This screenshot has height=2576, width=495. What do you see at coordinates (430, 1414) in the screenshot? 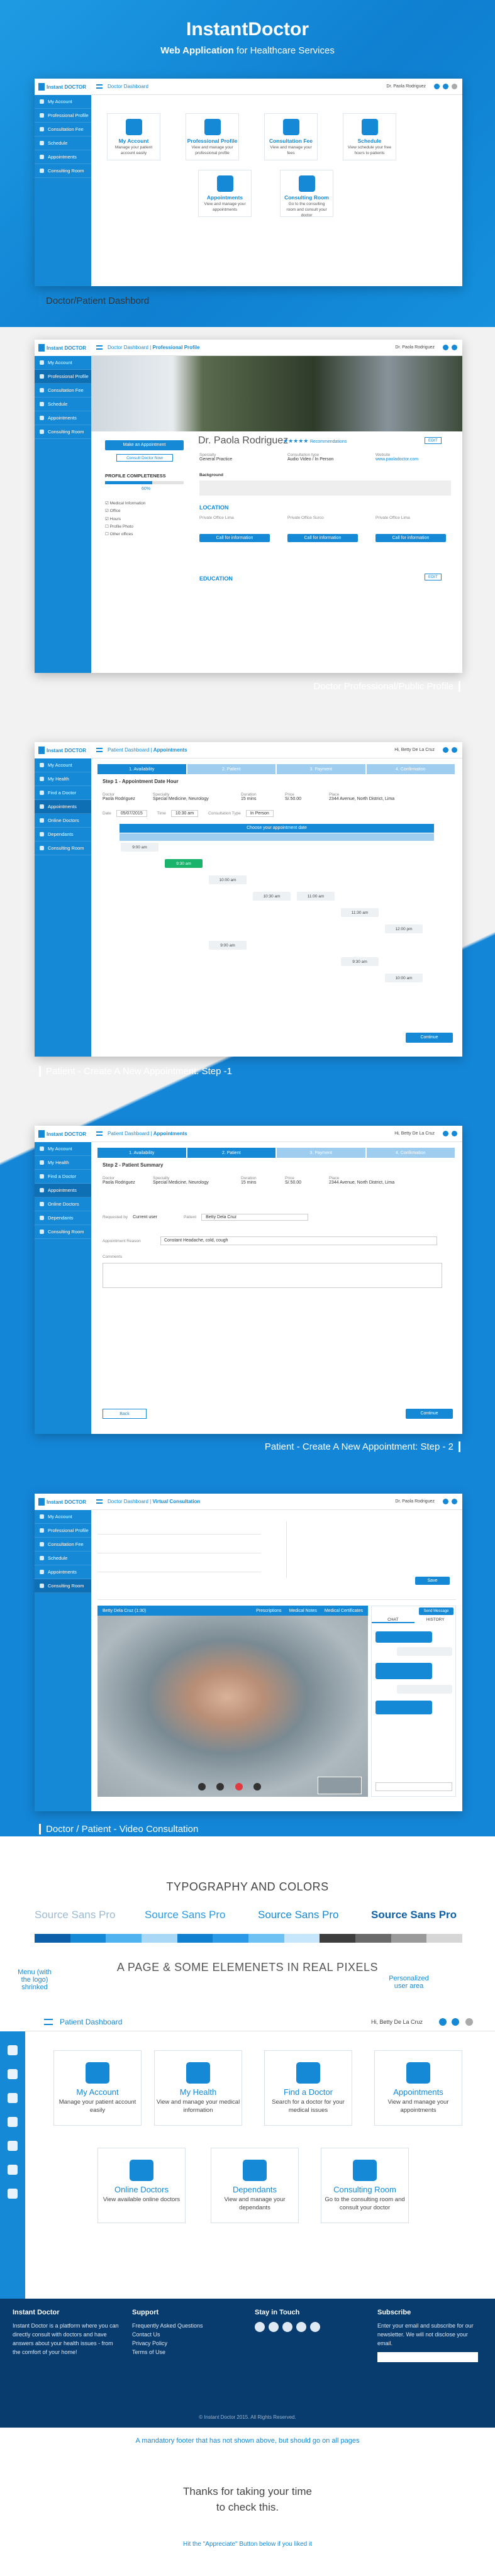
I see `continue-button: Continue` at bounding box center [430, 1414].